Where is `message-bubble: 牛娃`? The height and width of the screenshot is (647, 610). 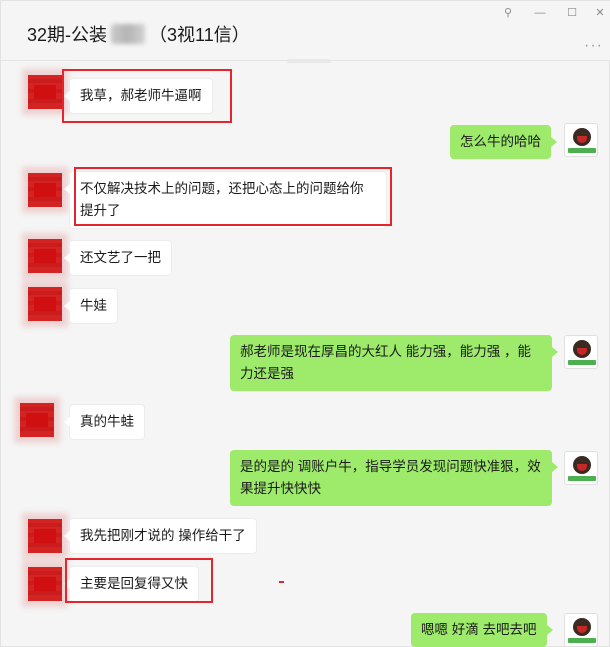
message-bubble: 牛娃 is located at coordinates (91, 306).